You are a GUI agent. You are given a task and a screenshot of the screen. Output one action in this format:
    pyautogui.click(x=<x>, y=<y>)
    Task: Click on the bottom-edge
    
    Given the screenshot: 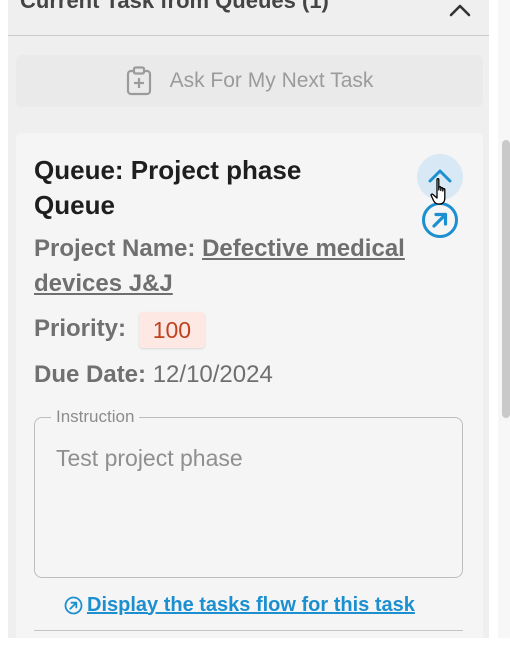 What is the action you would take?
    pyautogui.click(x=255, y=642)
    